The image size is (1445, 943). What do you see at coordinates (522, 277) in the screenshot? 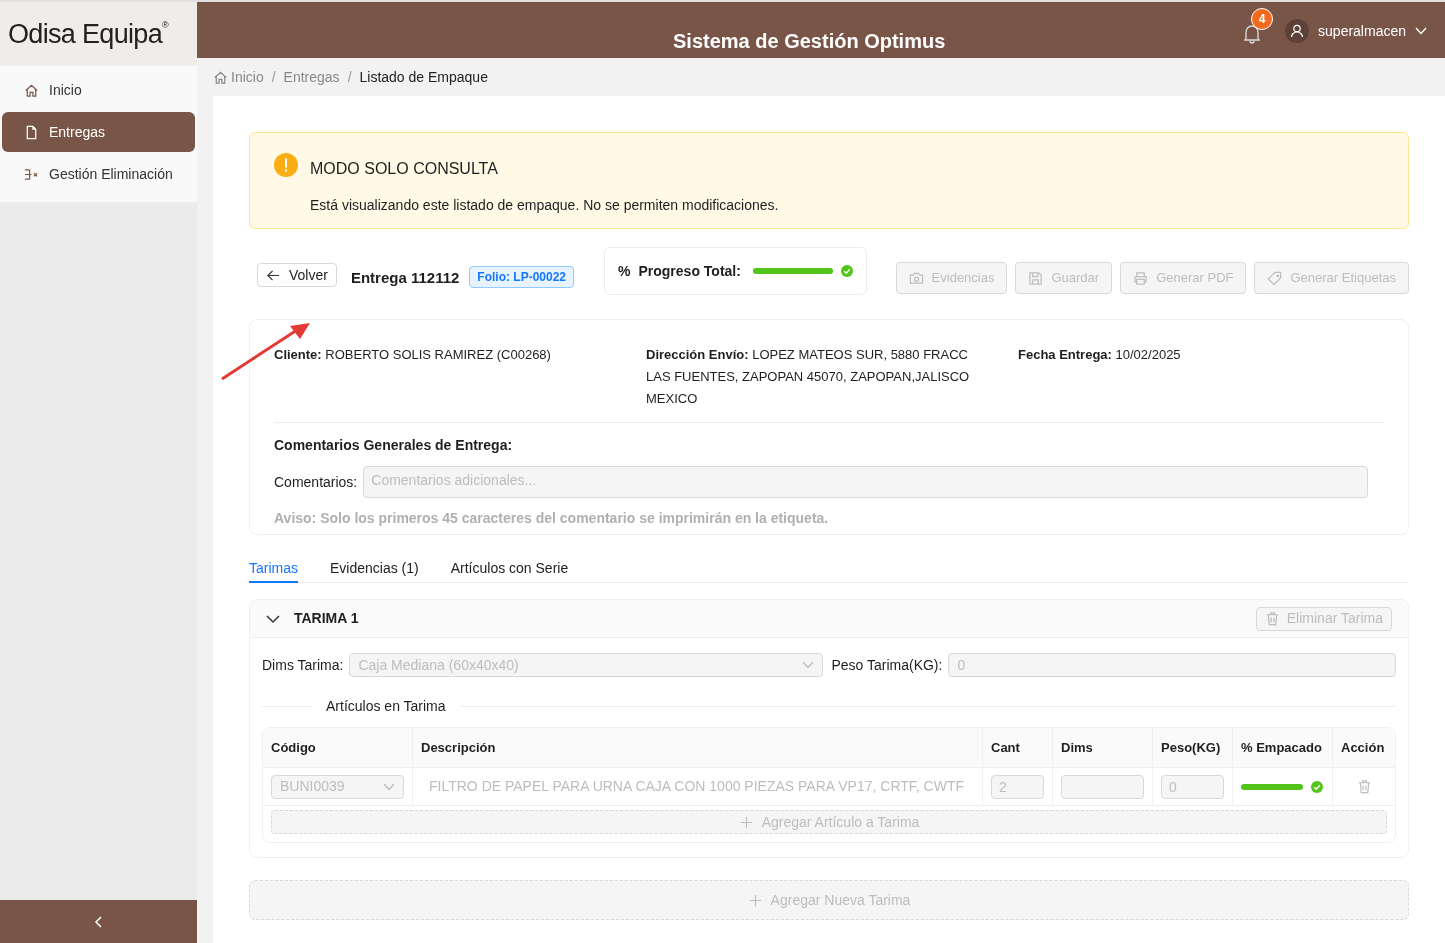
I see `folio-tag: Folio: LP-00022` at bounding box center [522, 277].